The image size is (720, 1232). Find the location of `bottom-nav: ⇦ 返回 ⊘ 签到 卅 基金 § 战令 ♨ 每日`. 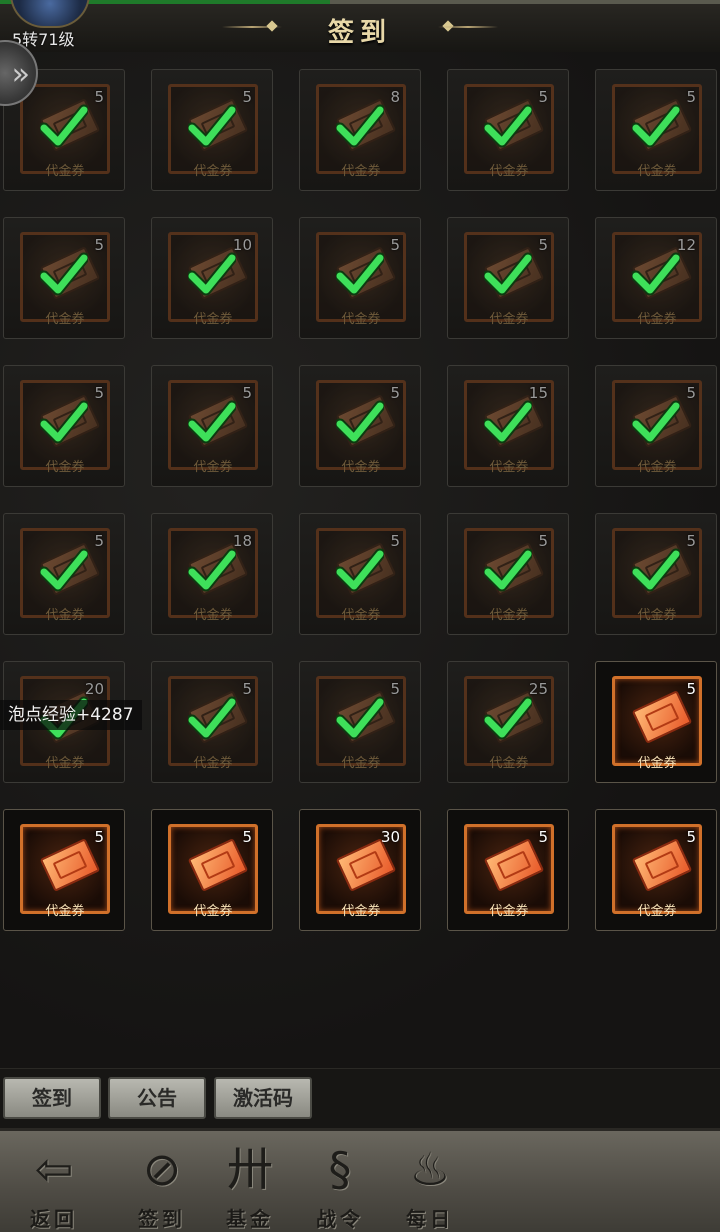

bottom-nav: ⇦ 返回 ⊘ 签到 卅 基金 § 战令 ♨ 每日 is located at coordinates (360, 1180).